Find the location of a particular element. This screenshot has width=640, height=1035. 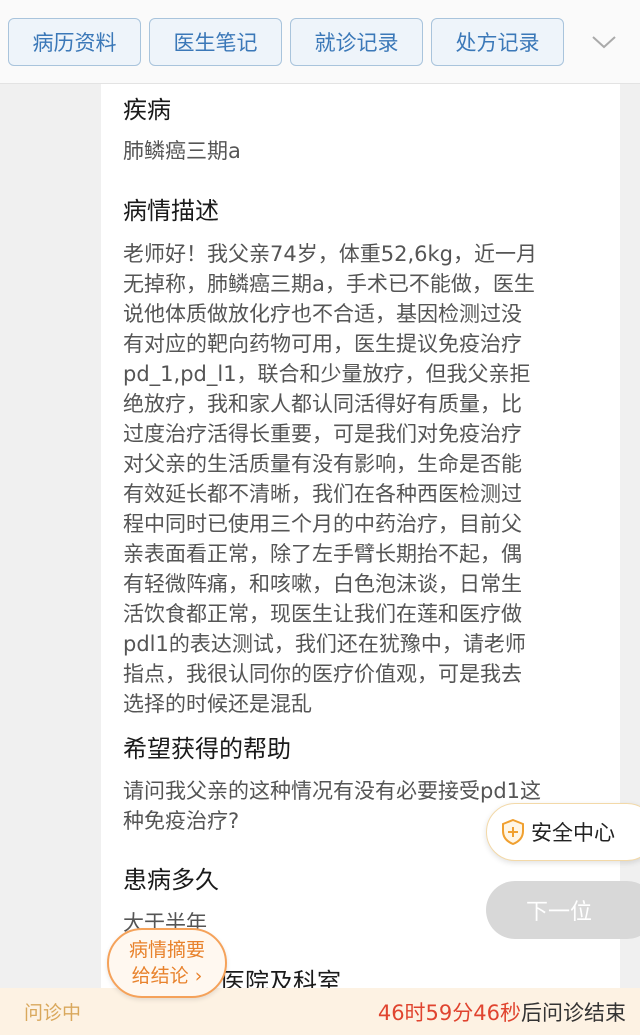

description-line: pdl1的表达测试，我们还在犹豫中，请老师 is located at coordinates (324, 644).